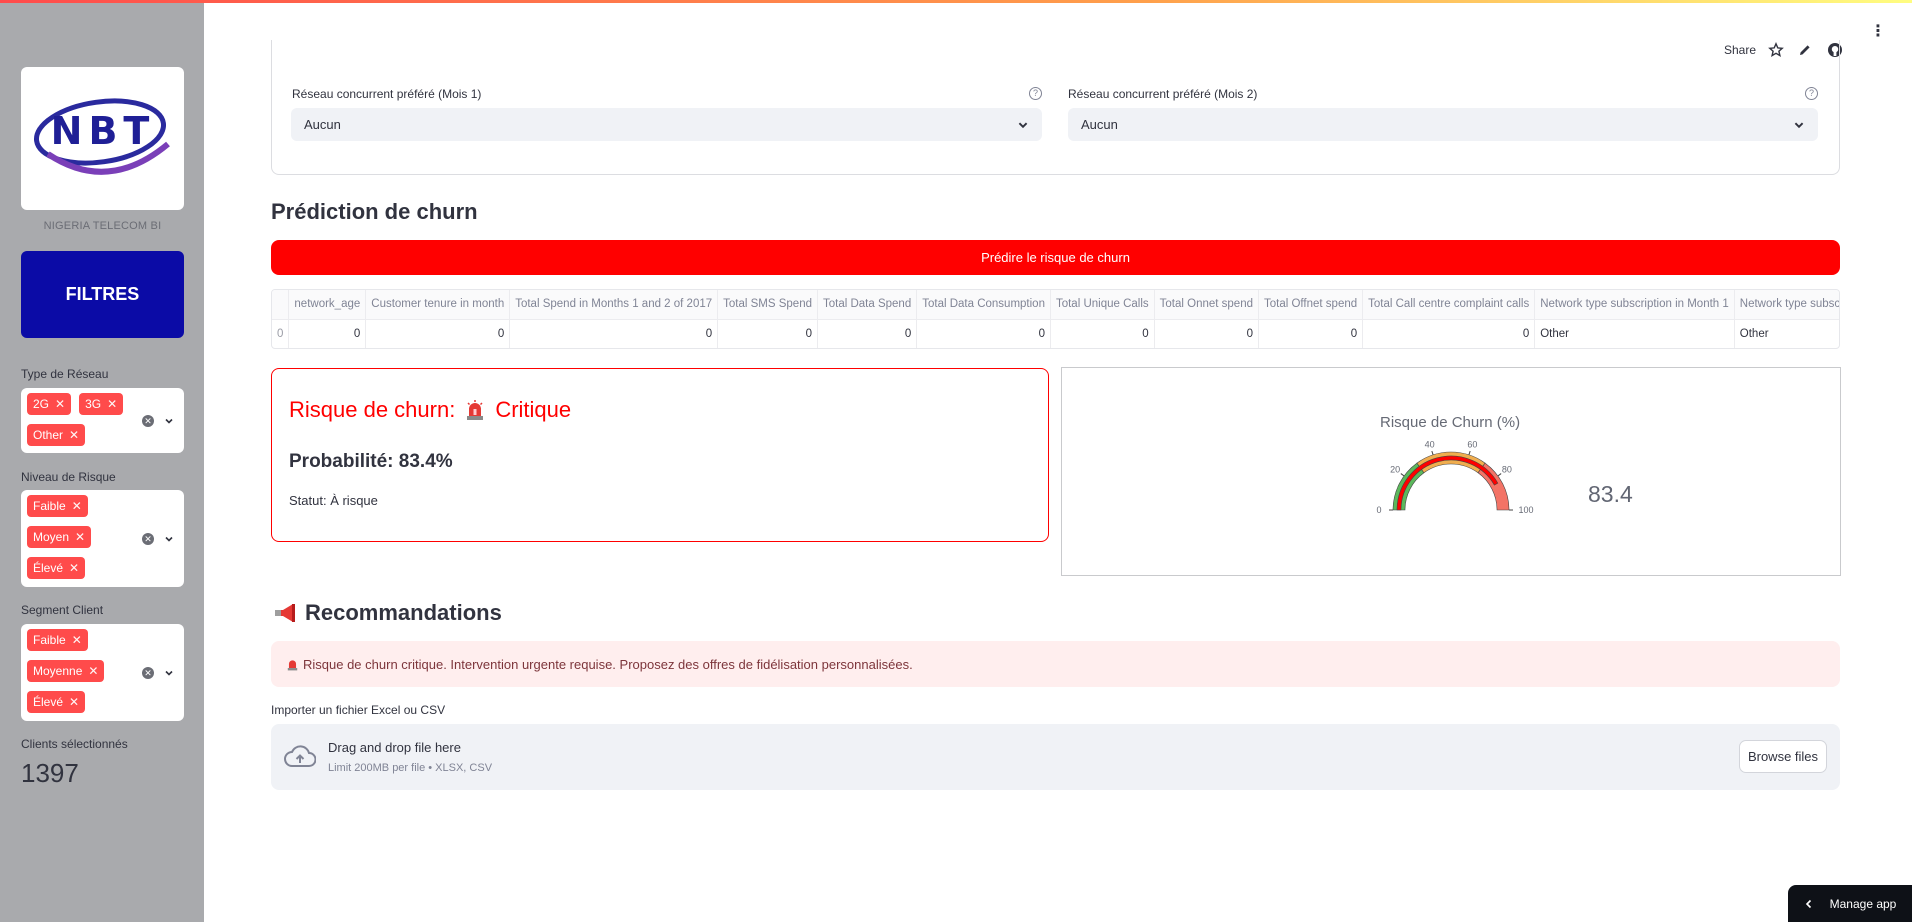 The width and height of the screenshot is (1912, 922). What do you see at coordinates (1863, 903) in the screenshot?
I see `manage-app-label: Manage app` at bounding box center [1863, 903].